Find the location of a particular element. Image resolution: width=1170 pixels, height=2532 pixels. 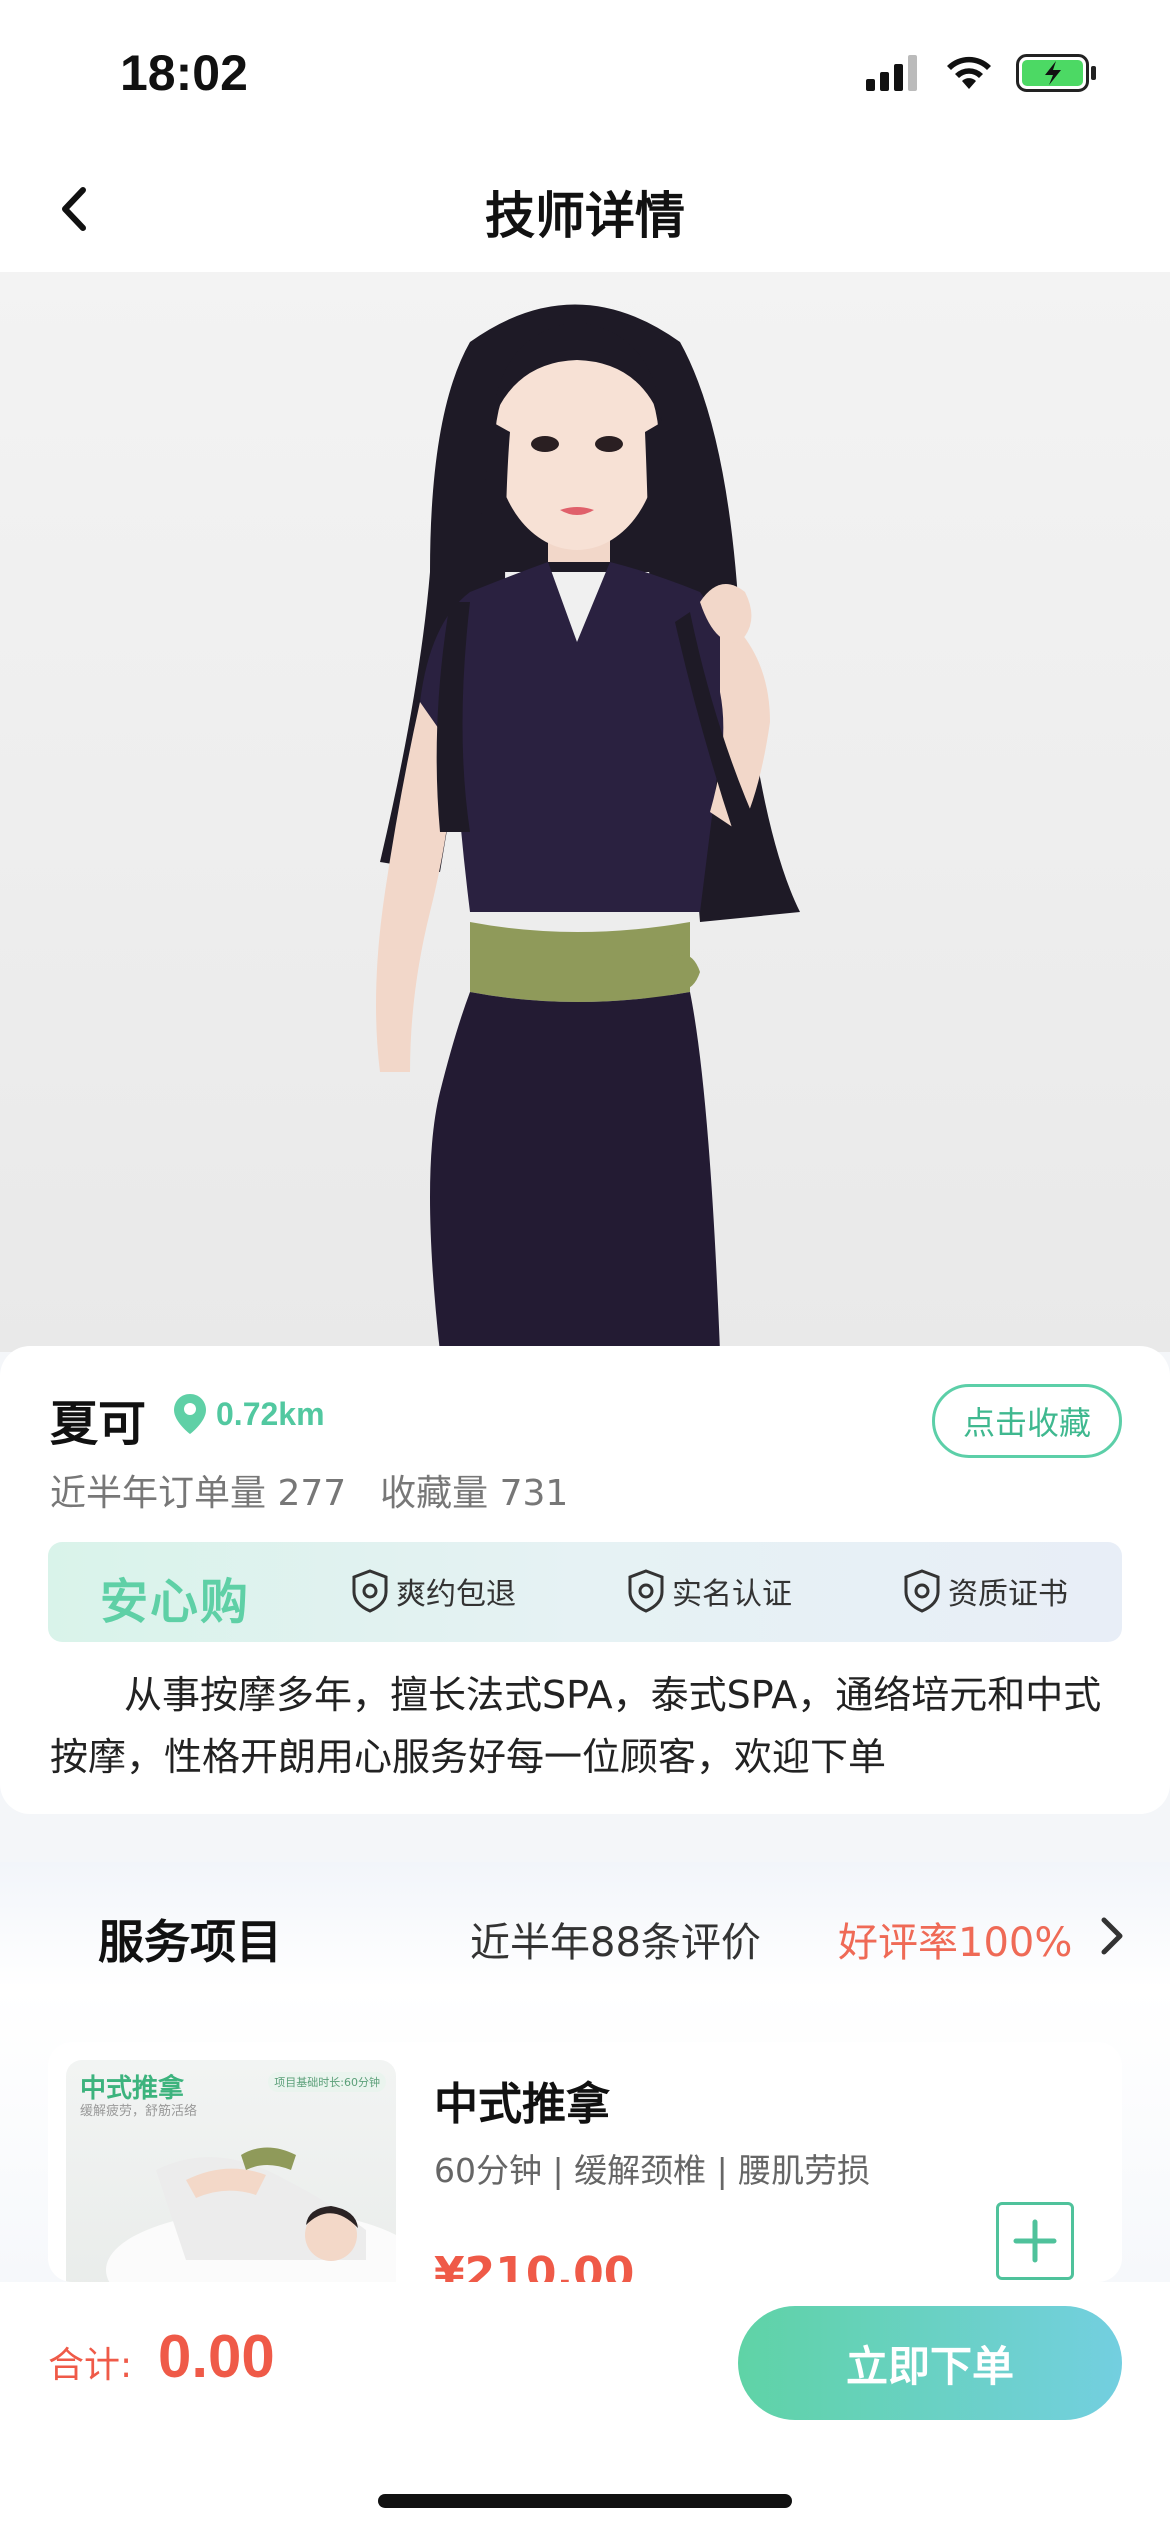

trust-banner: 安心购 爽约包退 实名认证 资质证书 is located at coordinates (585, 1592).